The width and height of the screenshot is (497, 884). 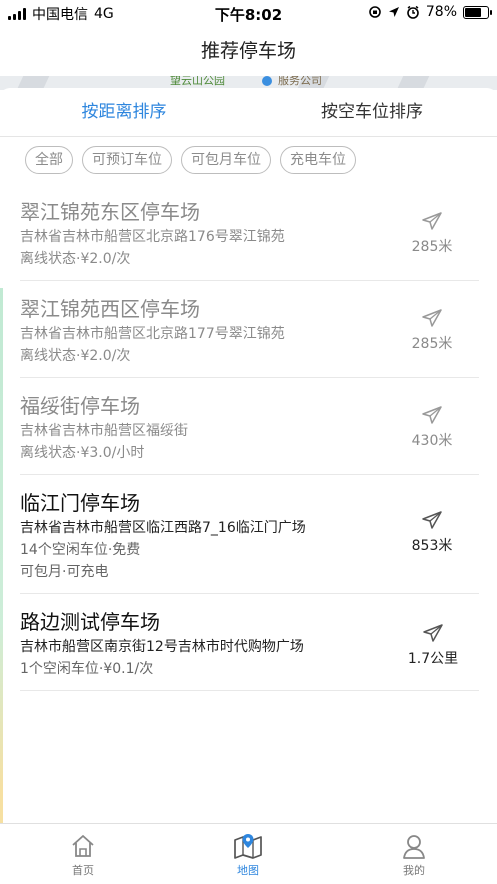 What do you see at coordinates (300, 81) in the screenshot?
I see `map-label-company: 服务公司` at bounding box center [300, 81].